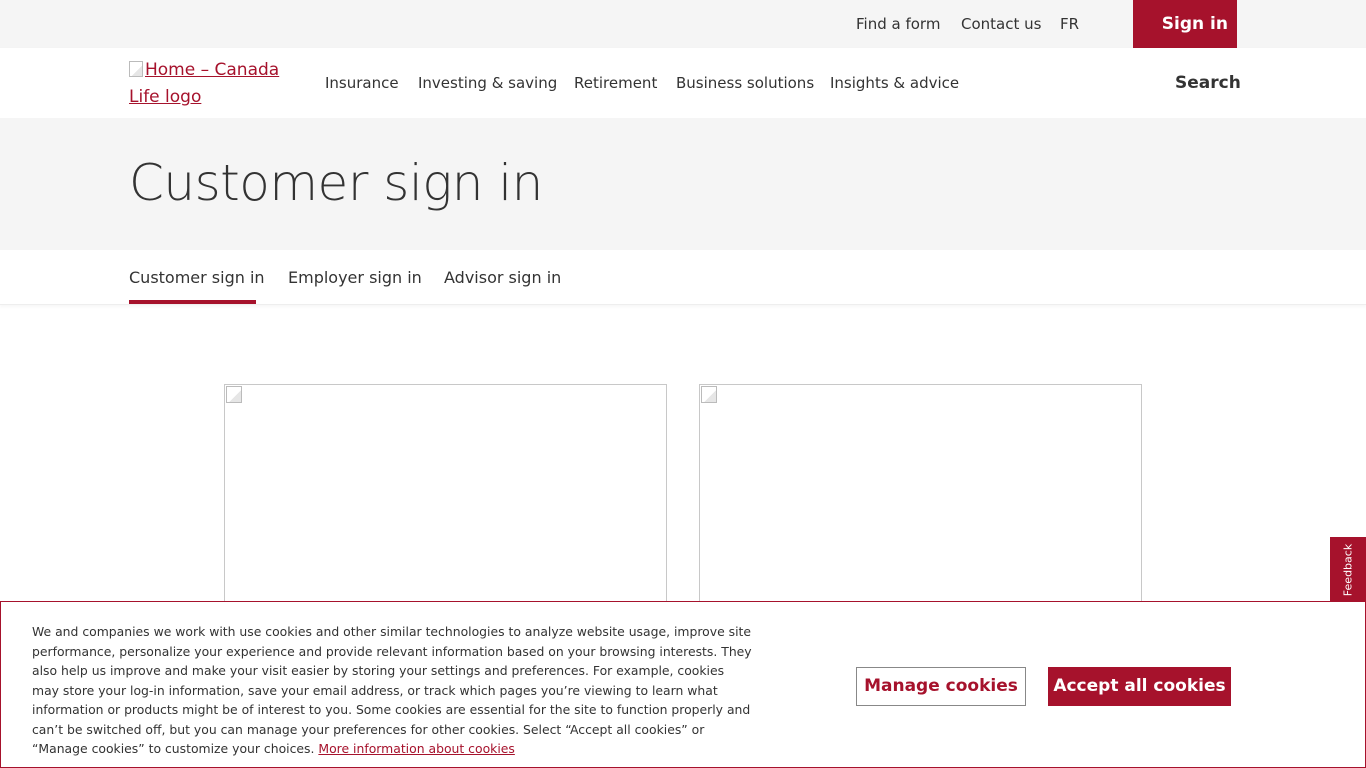 Image resolution: width=1366 pixels, height=768 pixels. Describe the element at coordinates (1139, 686) in the screenshot. I see `accept-all-cookies-button: Accept all cookies` at that location.